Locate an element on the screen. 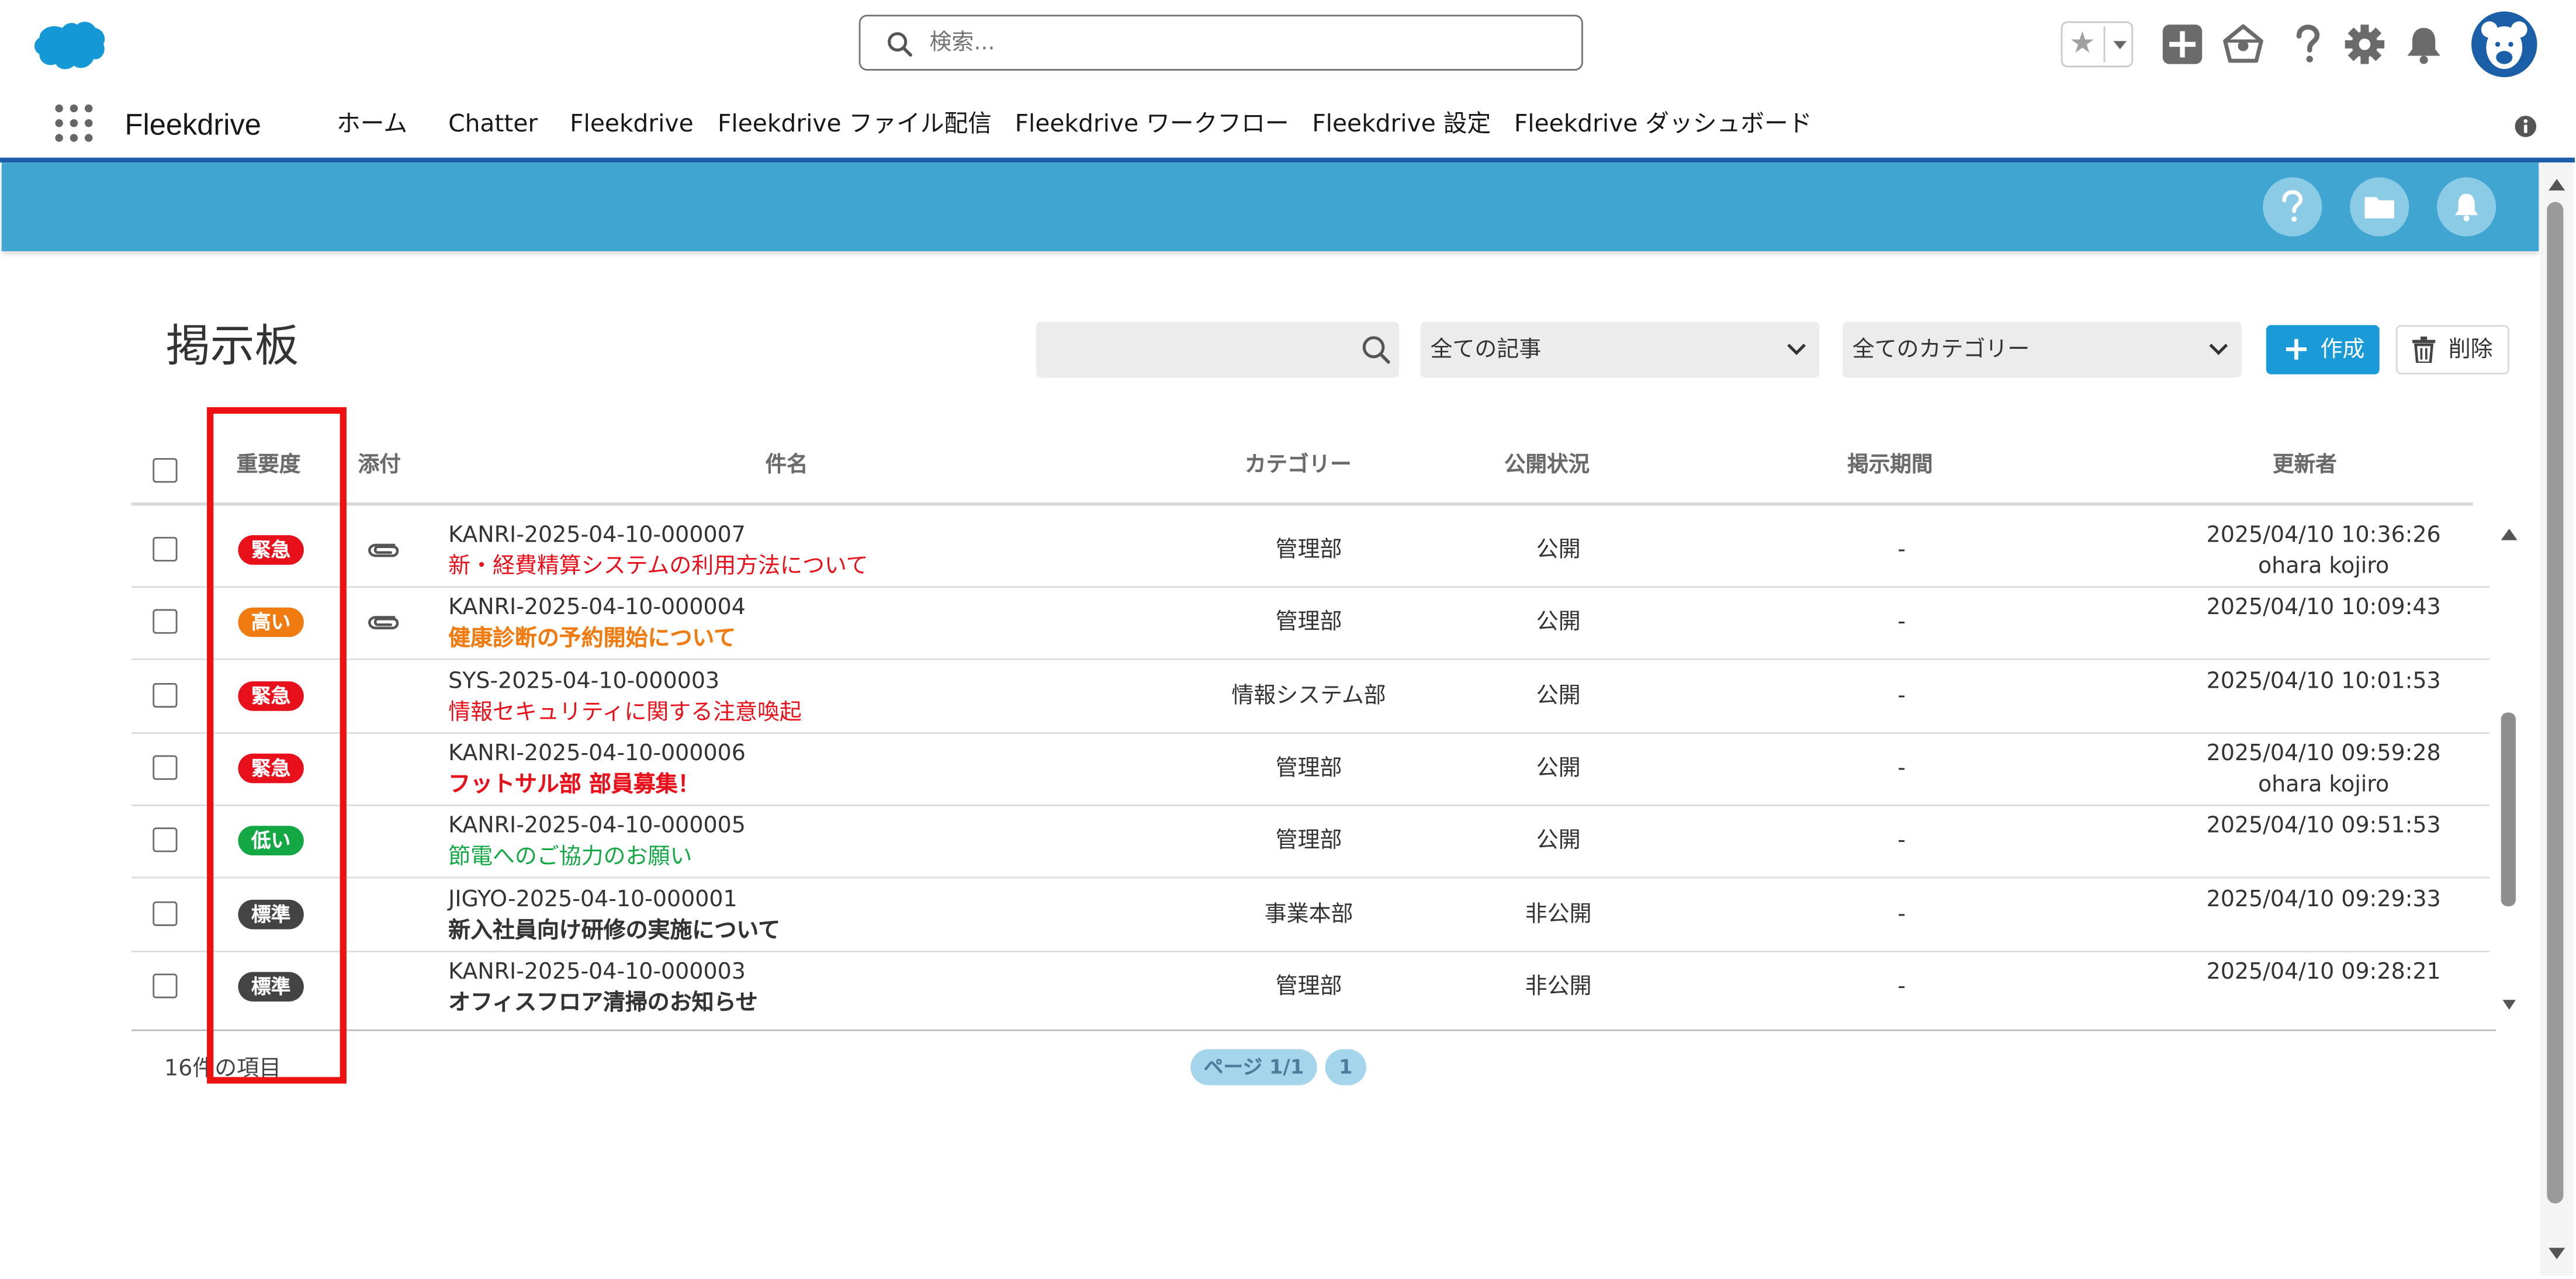  page-scrollbar is located at coordinates (2557, 719).